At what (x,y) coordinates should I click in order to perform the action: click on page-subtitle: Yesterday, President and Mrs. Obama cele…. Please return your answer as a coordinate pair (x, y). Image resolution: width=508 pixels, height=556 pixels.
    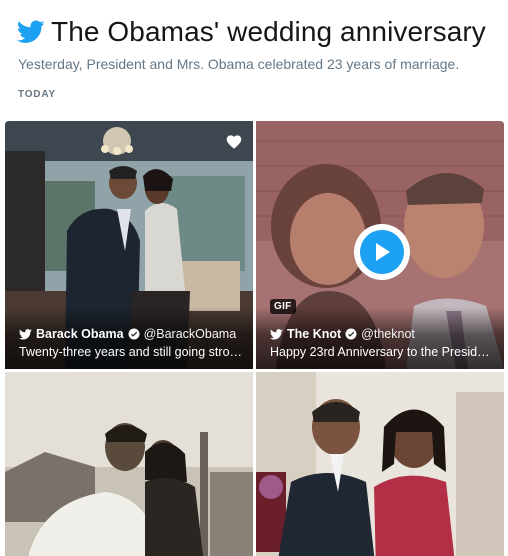
    Looking at the image, I should click on (239, 64).